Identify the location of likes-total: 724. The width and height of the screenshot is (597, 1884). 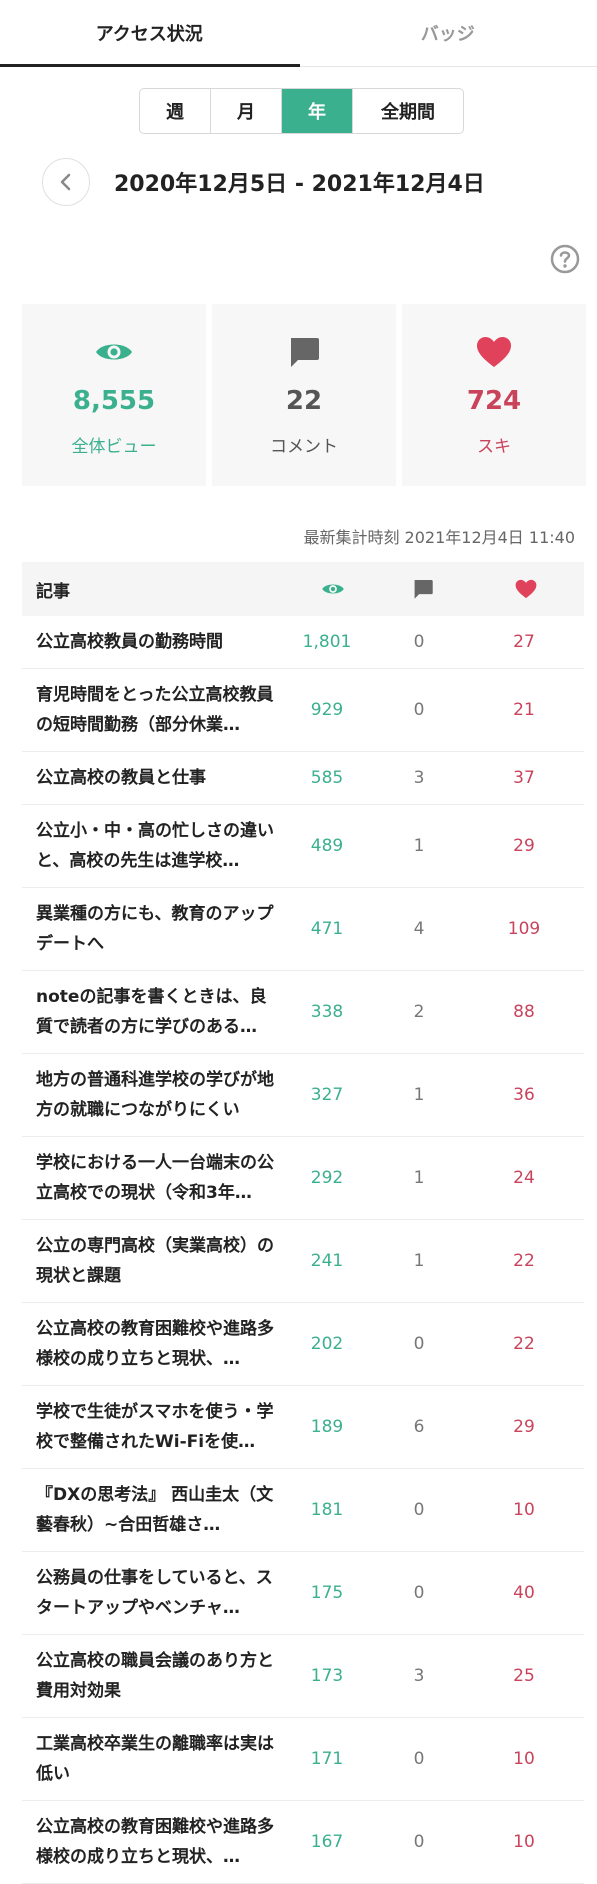
(494, 401).